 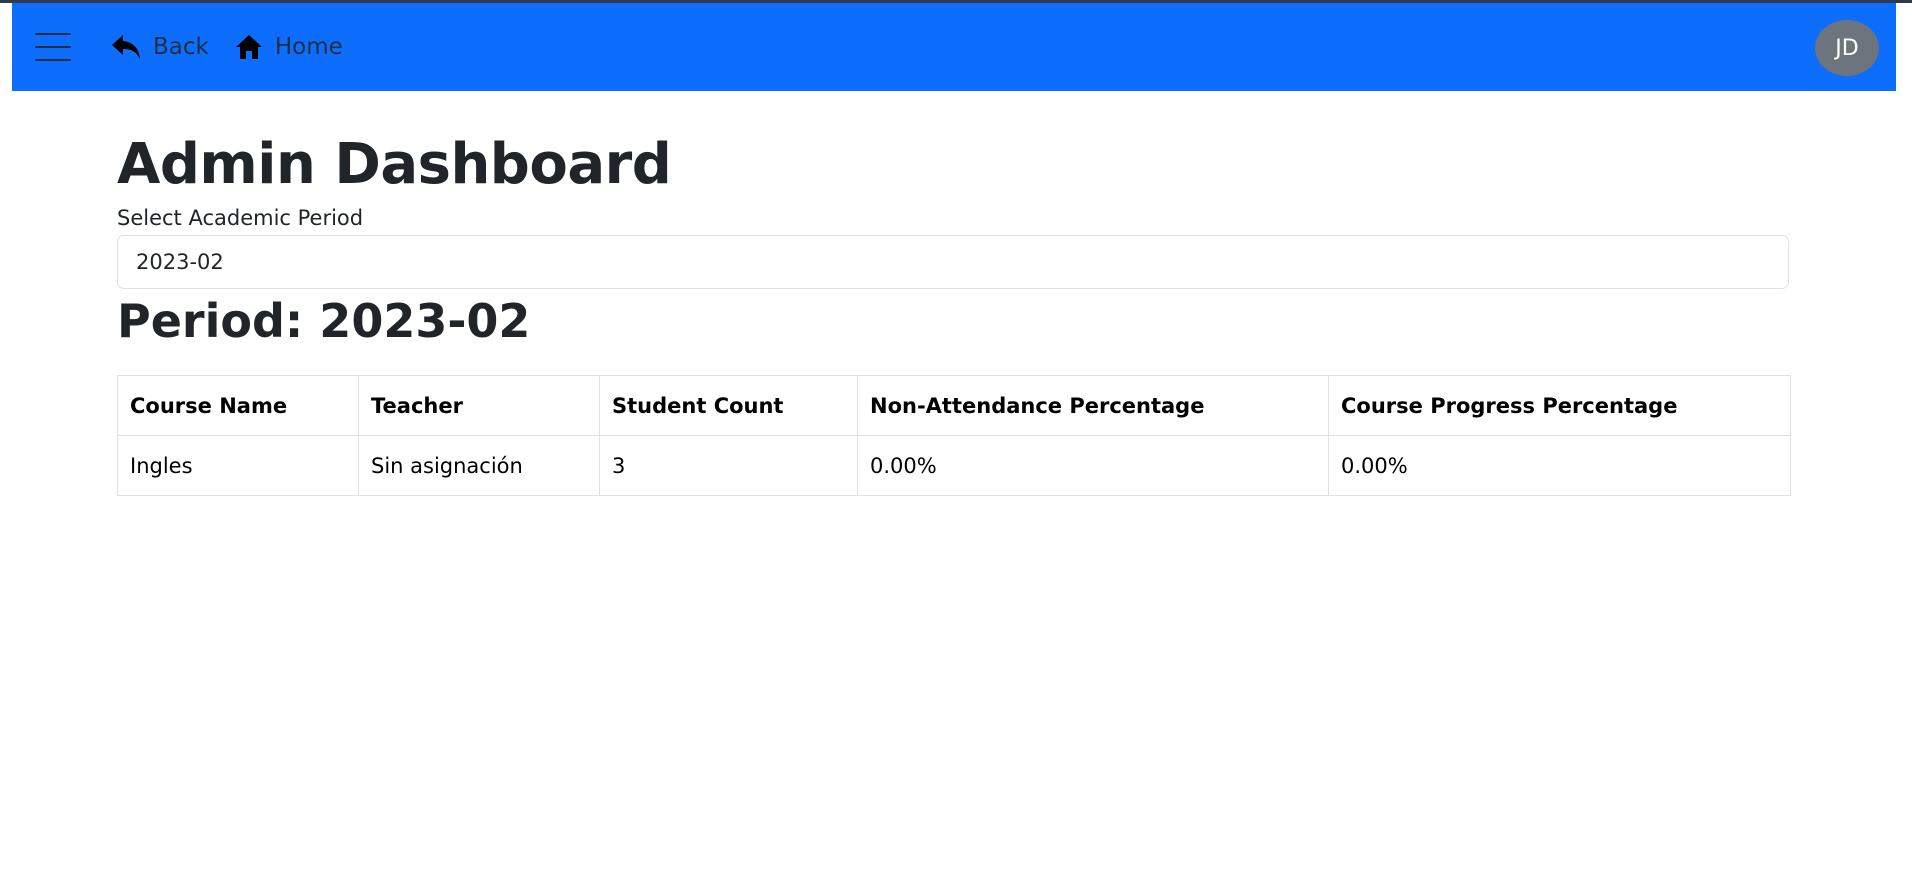 I want to click on column-header-student-count: Student Count, so click(x=728, y=405).